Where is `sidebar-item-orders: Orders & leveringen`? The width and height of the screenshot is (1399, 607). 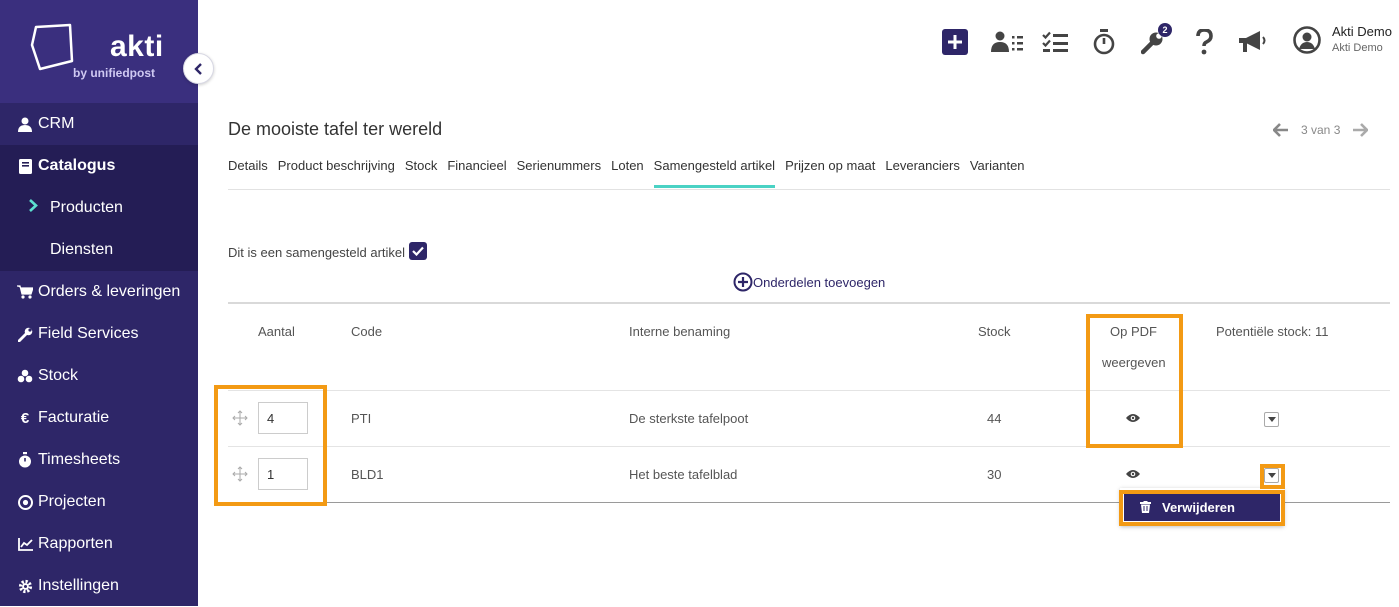 sidebar-item-orders: Orders & leveringen is located at coordinates (99, 292).